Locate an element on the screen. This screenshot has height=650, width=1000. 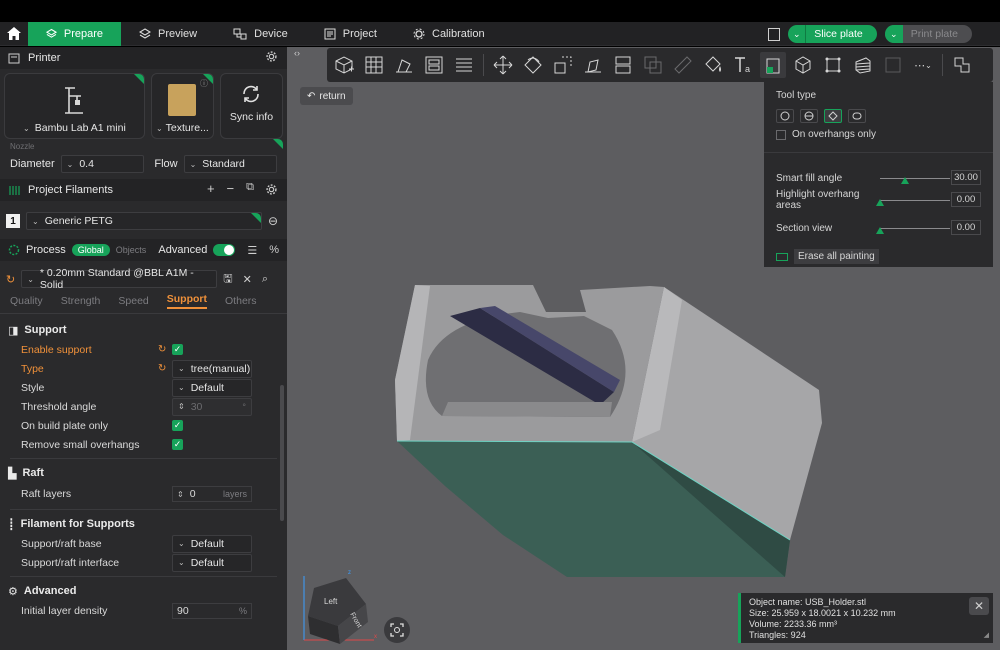
cut-tool is located at coordinates (623, 65).